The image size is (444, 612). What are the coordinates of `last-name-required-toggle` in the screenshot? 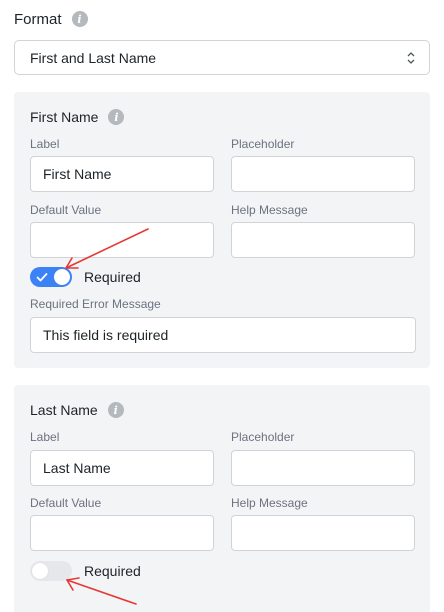 It's located at (51, 571).